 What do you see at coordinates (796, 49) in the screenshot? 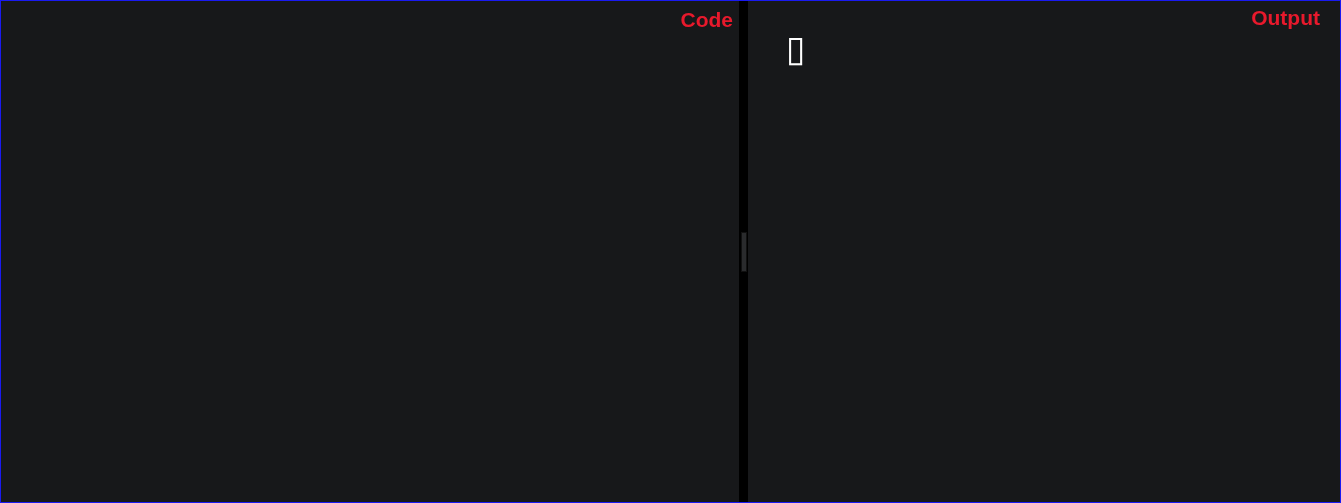
I see `output-text: ▯` at bounding box center [796, 49].